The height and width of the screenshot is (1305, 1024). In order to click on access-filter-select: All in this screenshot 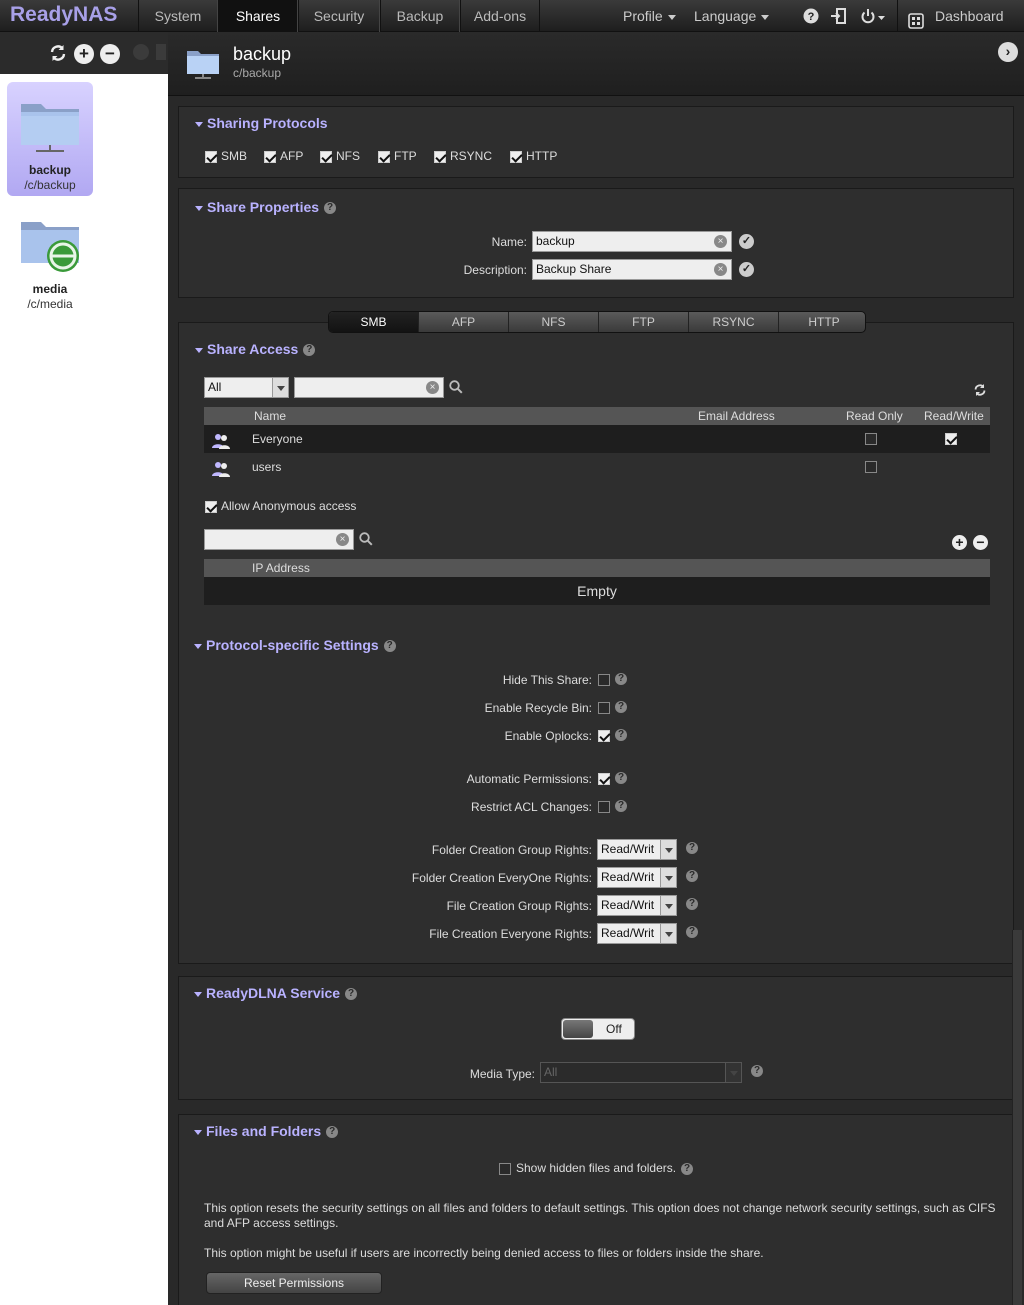, I will do `click(246, 387)`.